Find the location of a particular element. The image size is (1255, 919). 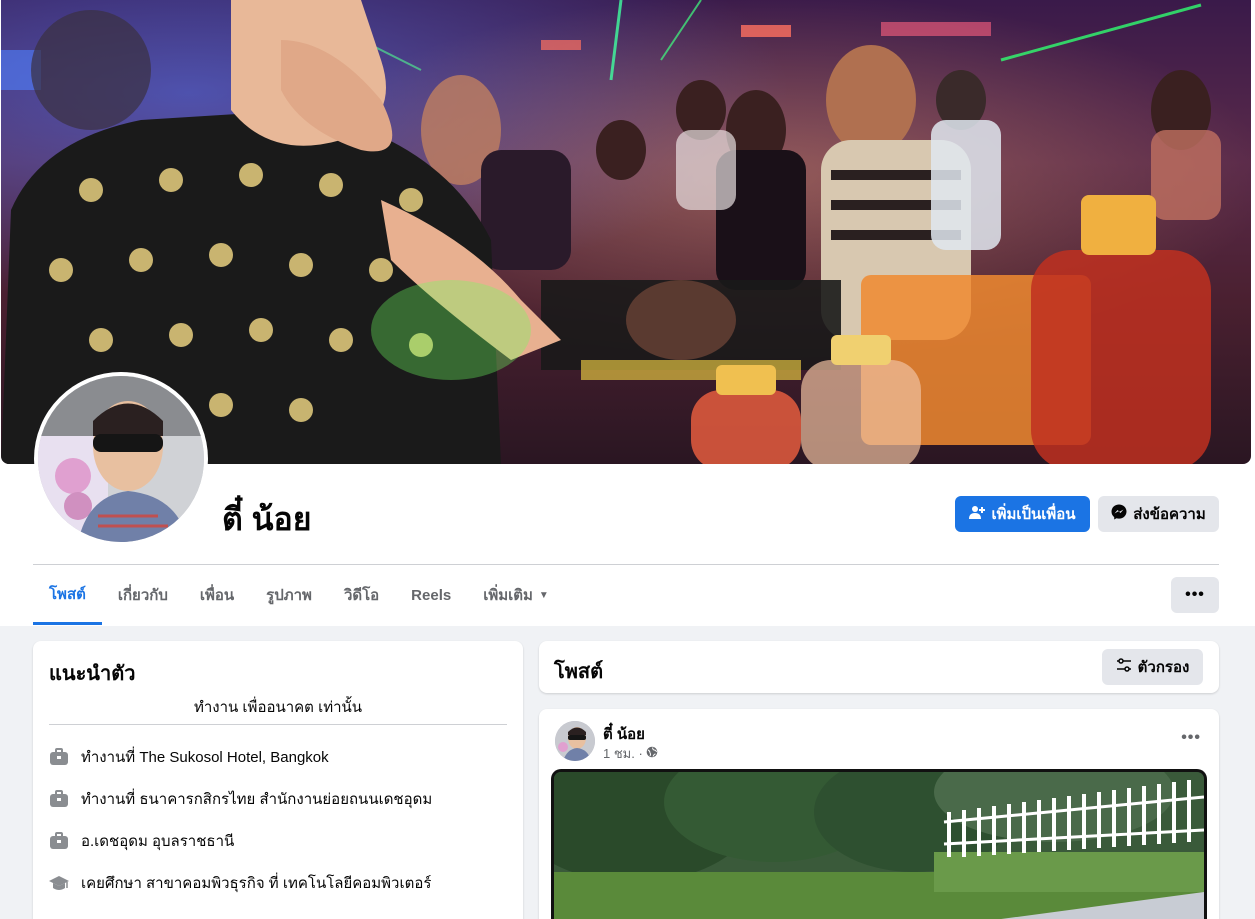

tab-reels-label: Reels is located at coordinates (431, 595).